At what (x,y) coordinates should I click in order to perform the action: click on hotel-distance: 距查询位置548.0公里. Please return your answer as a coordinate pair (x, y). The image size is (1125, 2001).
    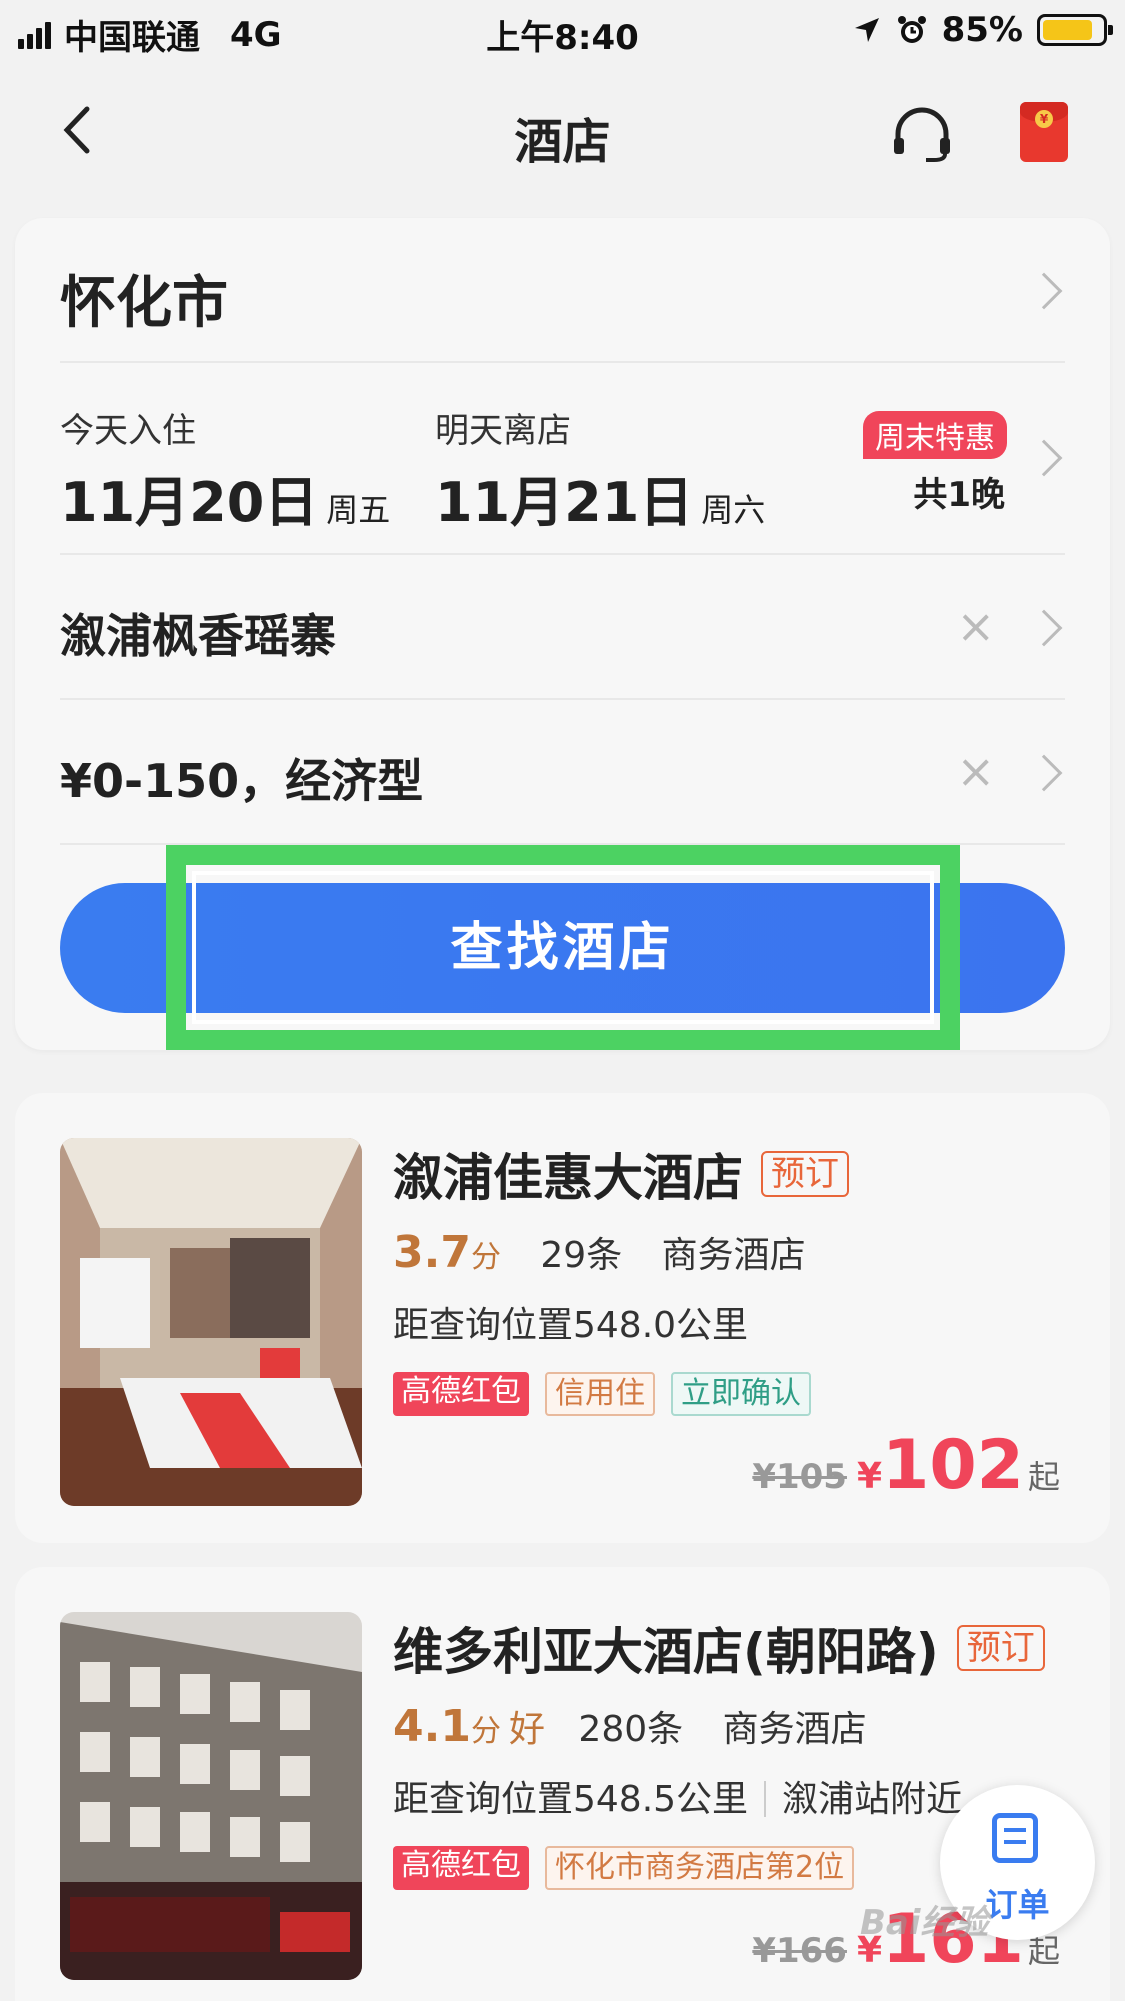
    Looking at the image, I should click on (571, 1325).